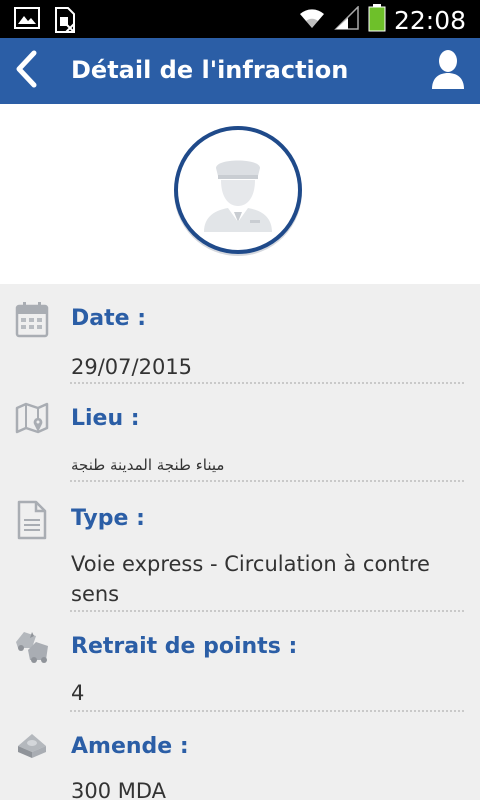 This screenshot has width=480, height=800. Describe the element at coordinates (109, 318) in the screenshot. I see `date-label: Date :` at that location.